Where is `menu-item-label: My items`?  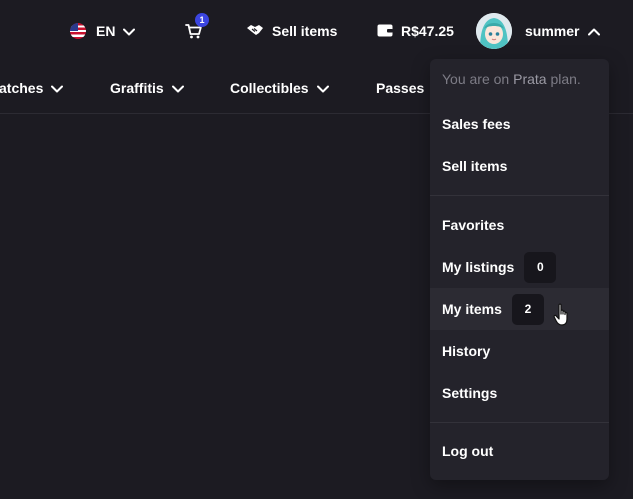 menu-item-label: My items is located at coordinates (472, 309).